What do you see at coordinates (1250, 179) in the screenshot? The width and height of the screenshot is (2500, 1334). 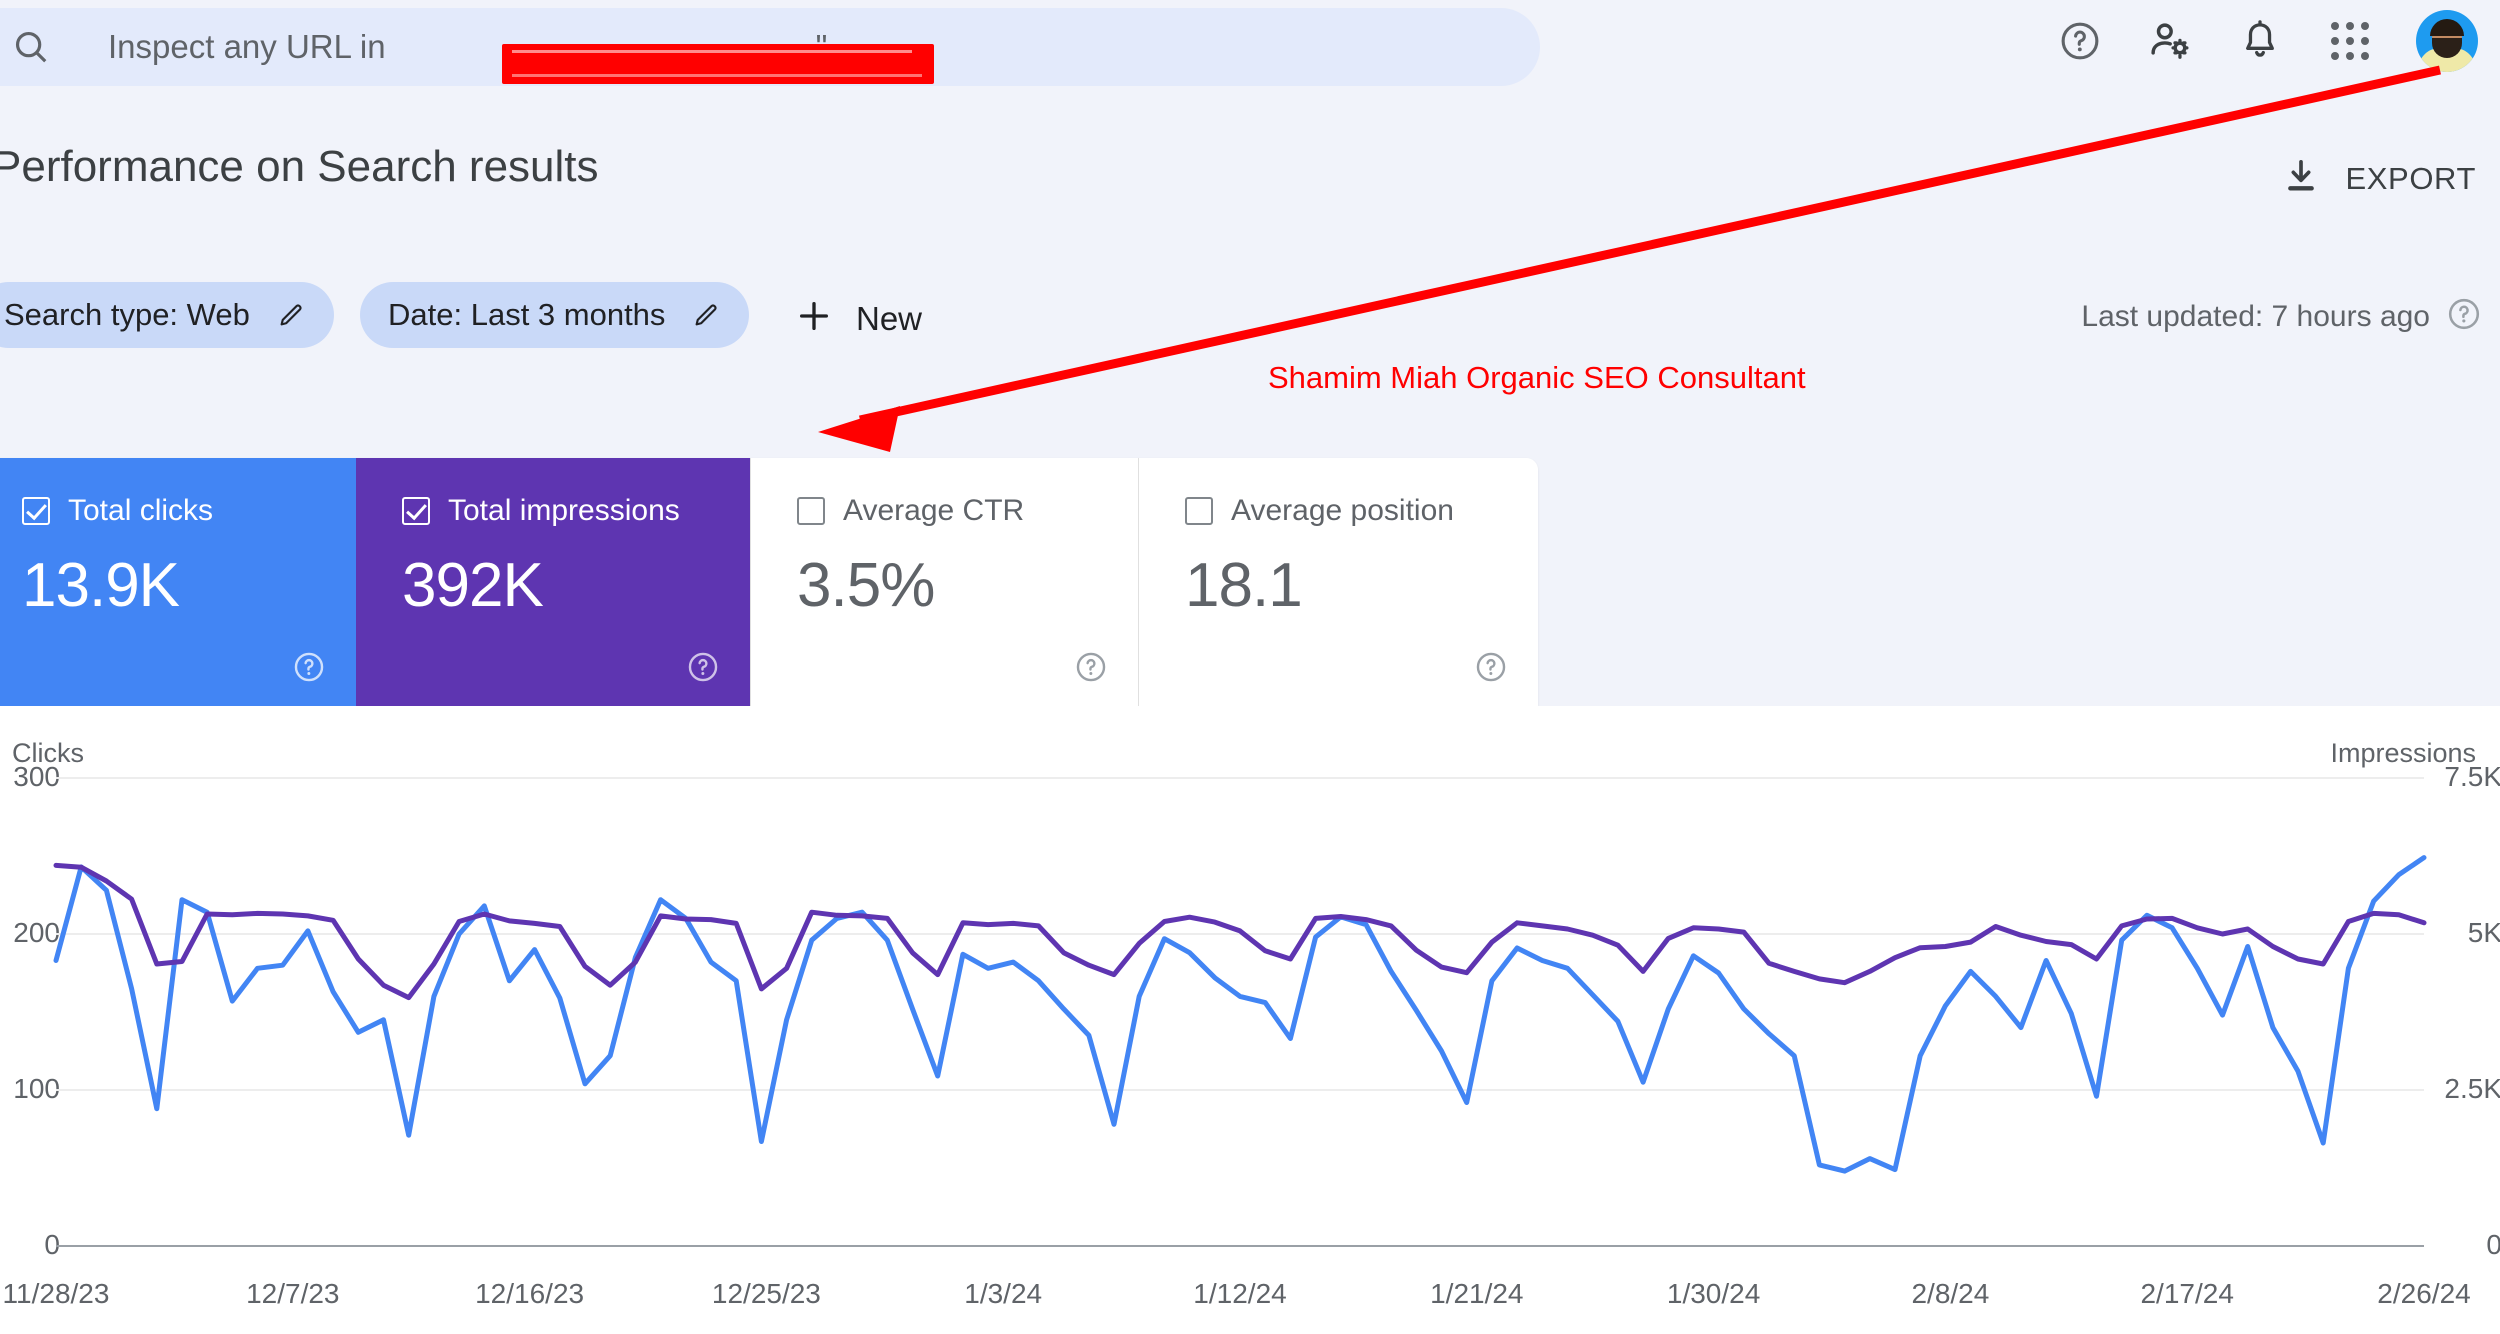 I see `page-header: Performance on Search results EXPORT` at bounding box center [1250, 179].